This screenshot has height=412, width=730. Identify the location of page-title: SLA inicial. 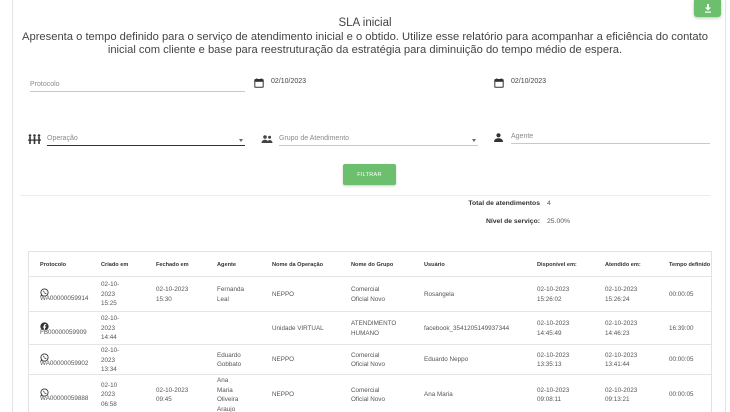
(365, 23).